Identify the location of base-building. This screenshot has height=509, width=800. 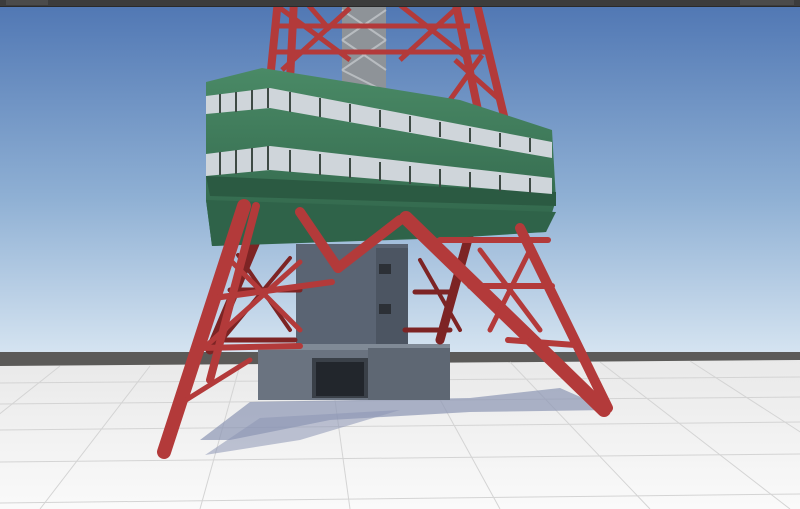
(354, 372).